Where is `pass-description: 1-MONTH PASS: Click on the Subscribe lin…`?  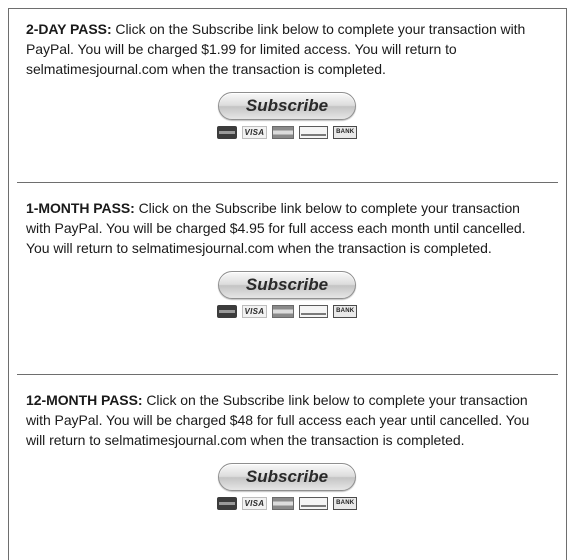 pass-description: 1-MONTH PASS: Click on the Subscribe lin… is located at coordinates (287, 228).